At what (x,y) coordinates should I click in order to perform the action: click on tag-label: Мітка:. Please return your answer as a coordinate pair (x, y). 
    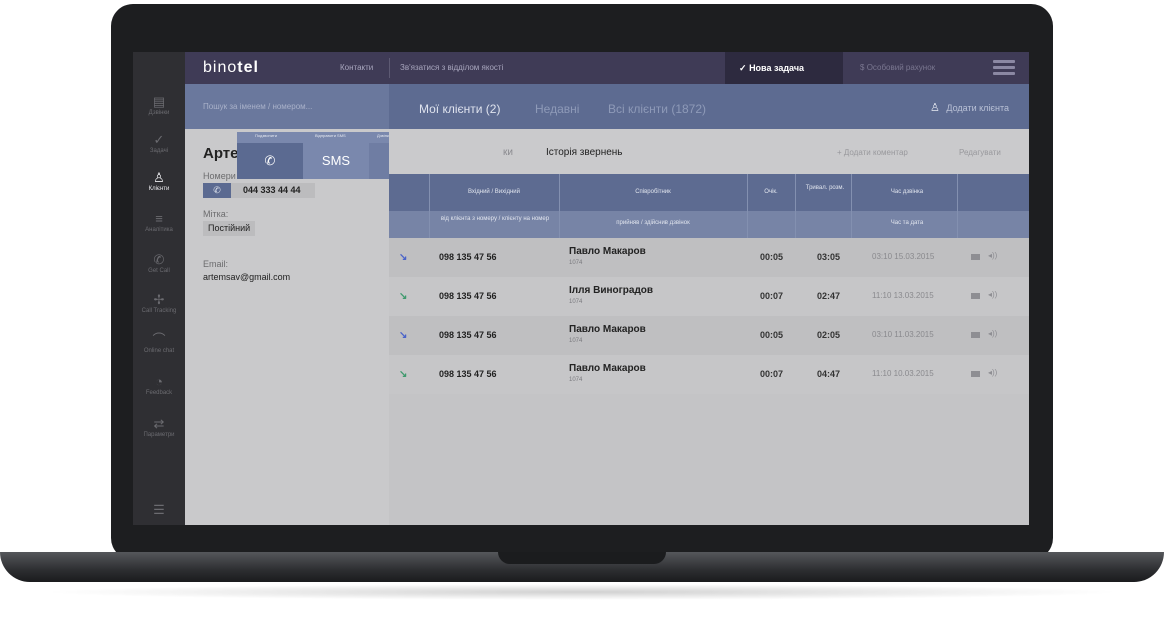
    Looking at the image, I should click on (216, 214).